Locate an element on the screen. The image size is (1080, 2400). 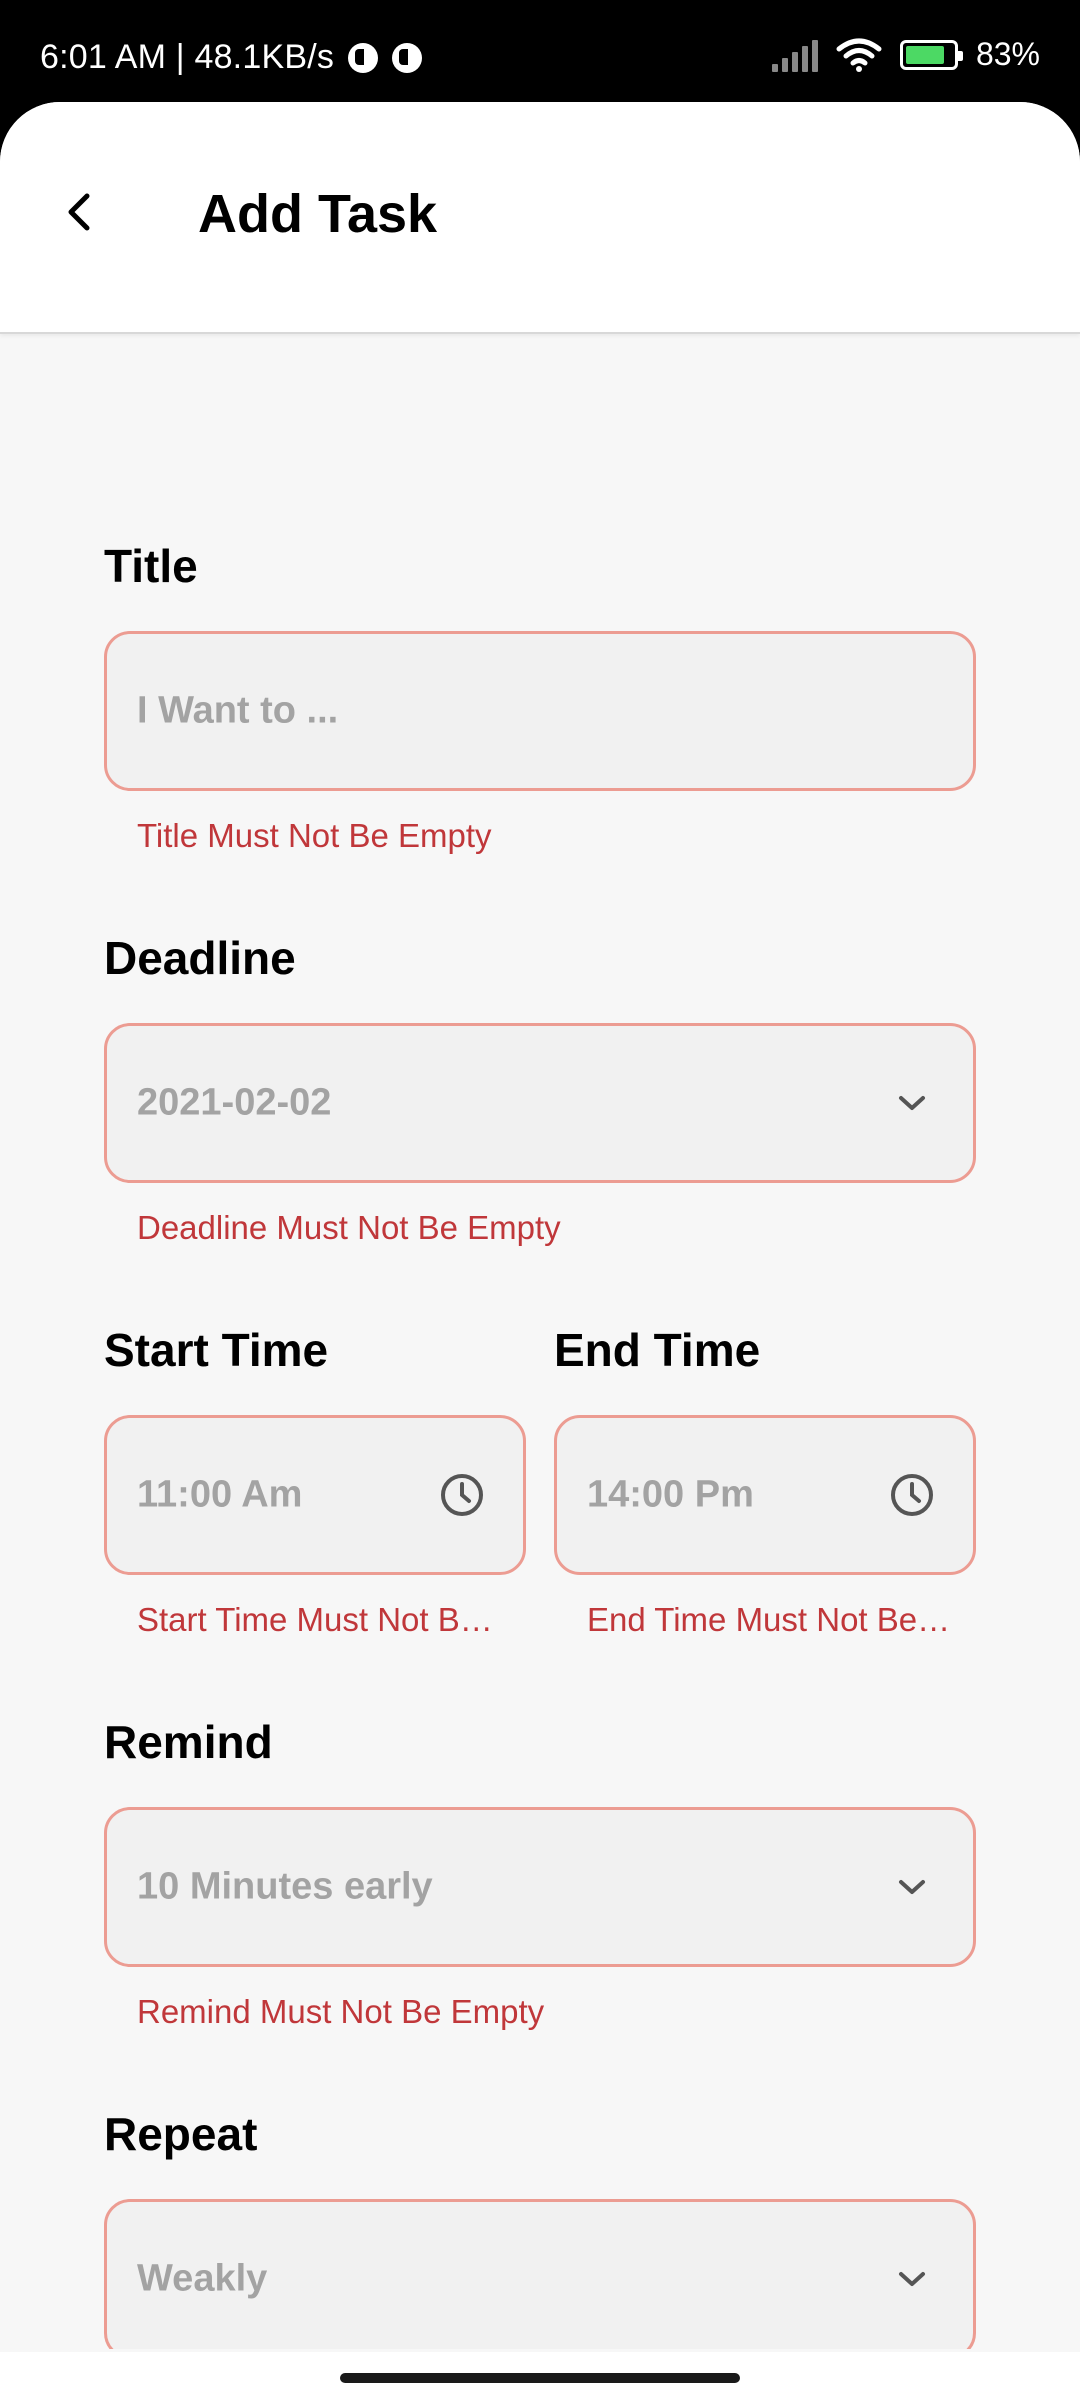
remind-label: Remind is located at coordinates (188, 1742).